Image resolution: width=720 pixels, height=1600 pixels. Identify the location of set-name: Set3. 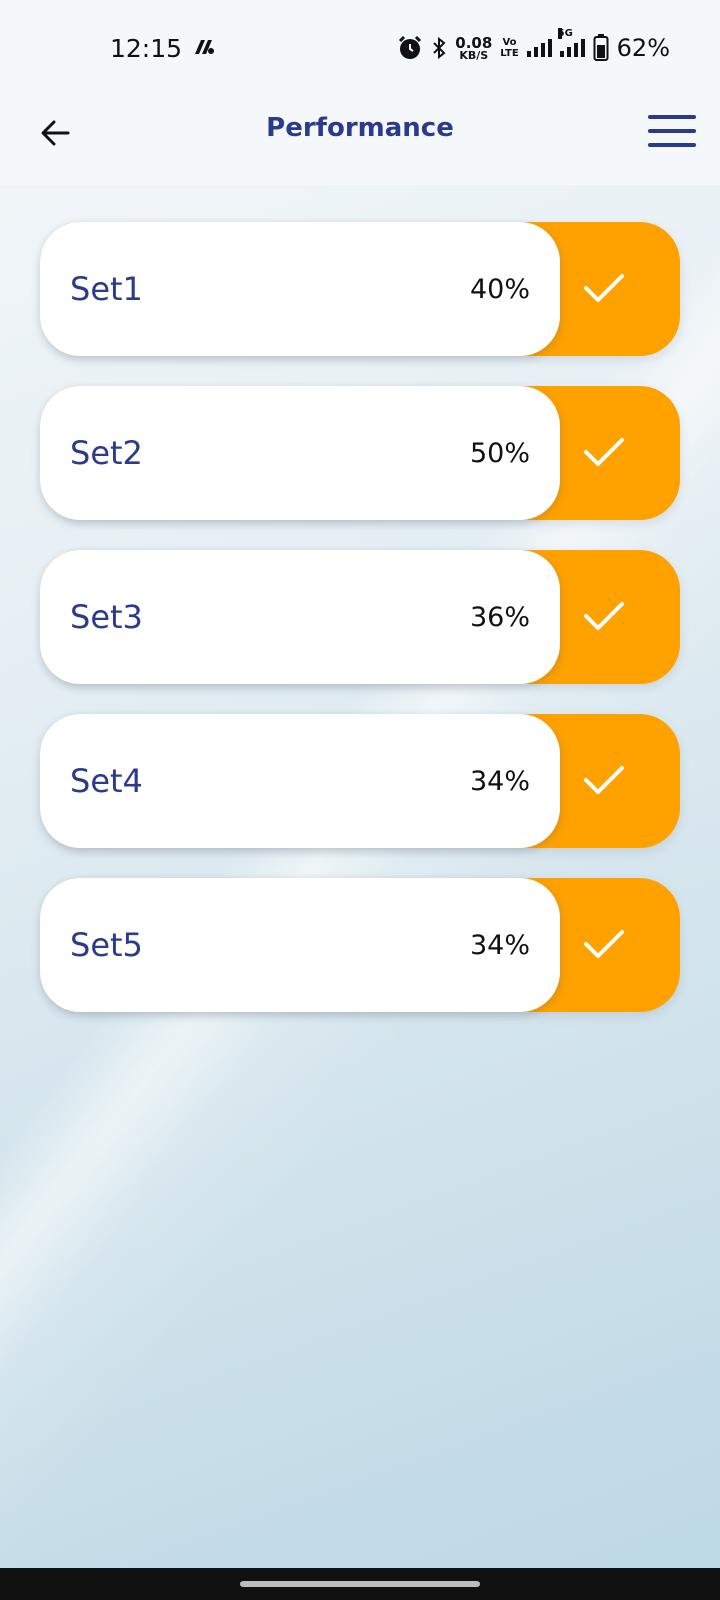
(106, 617).